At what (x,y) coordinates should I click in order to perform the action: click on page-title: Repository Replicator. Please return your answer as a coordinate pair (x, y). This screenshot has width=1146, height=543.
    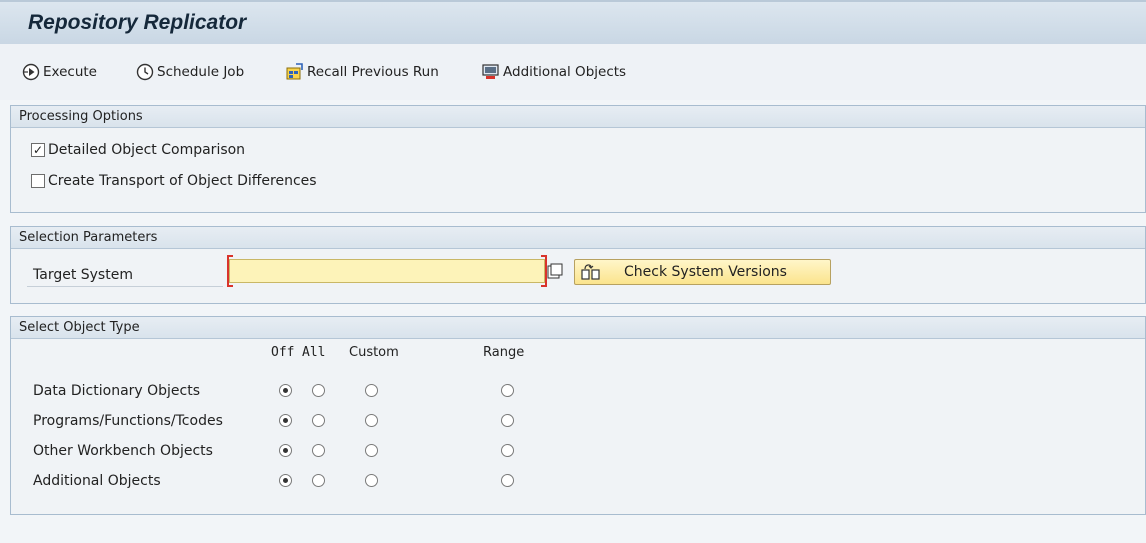
    Looking at the image, I should click on (137, 22).